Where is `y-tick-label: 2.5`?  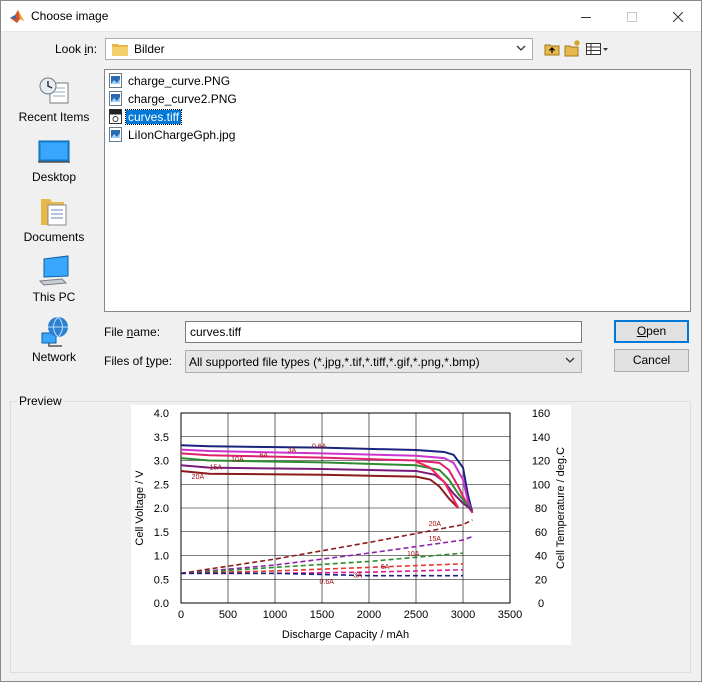 y-tick-label: 2.5 is located at coordinates (161, 485).